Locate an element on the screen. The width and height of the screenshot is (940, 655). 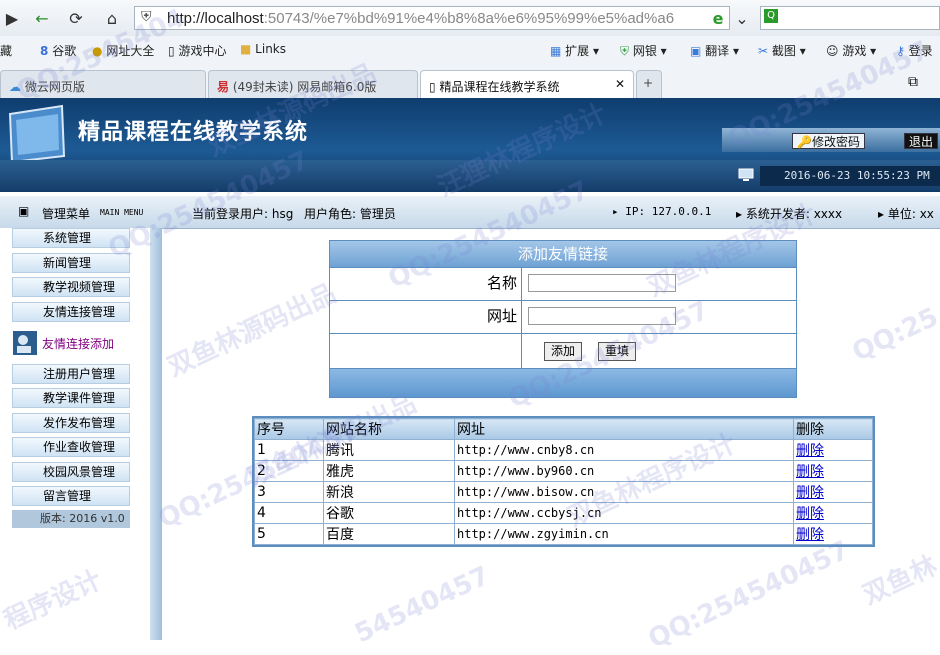
menu-edge-icon: ▶ is located at coordinates (12, 18).